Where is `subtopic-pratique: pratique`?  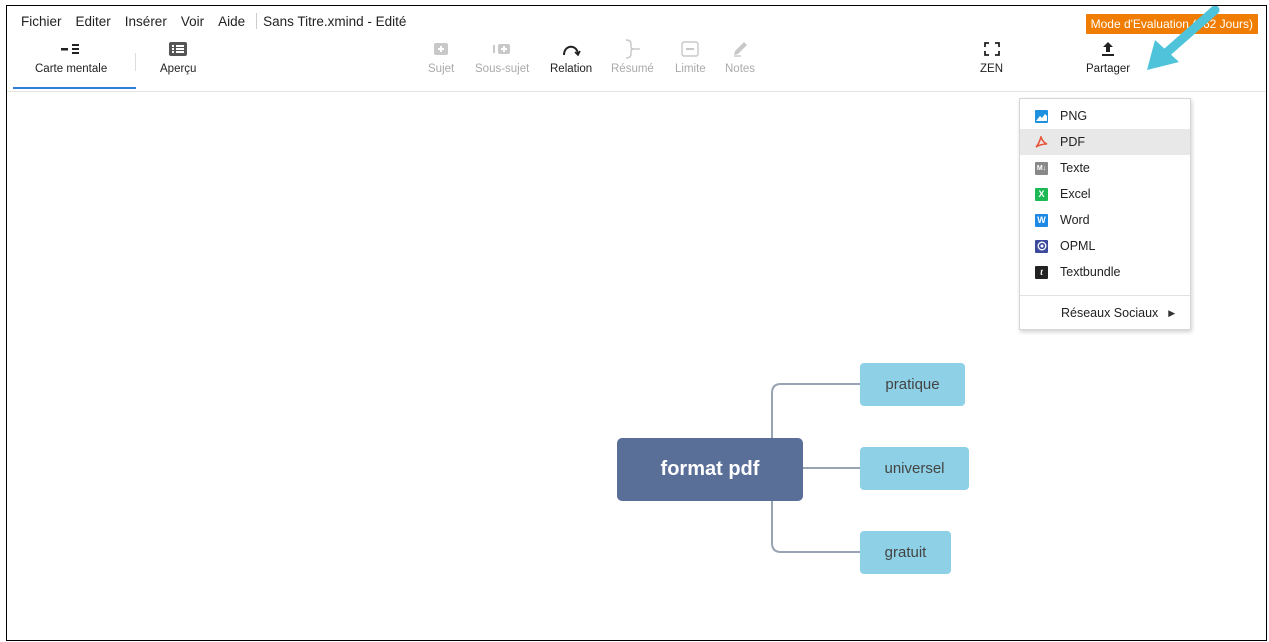
subtopic-pratique: pratique is located at coordinates (912, 384).